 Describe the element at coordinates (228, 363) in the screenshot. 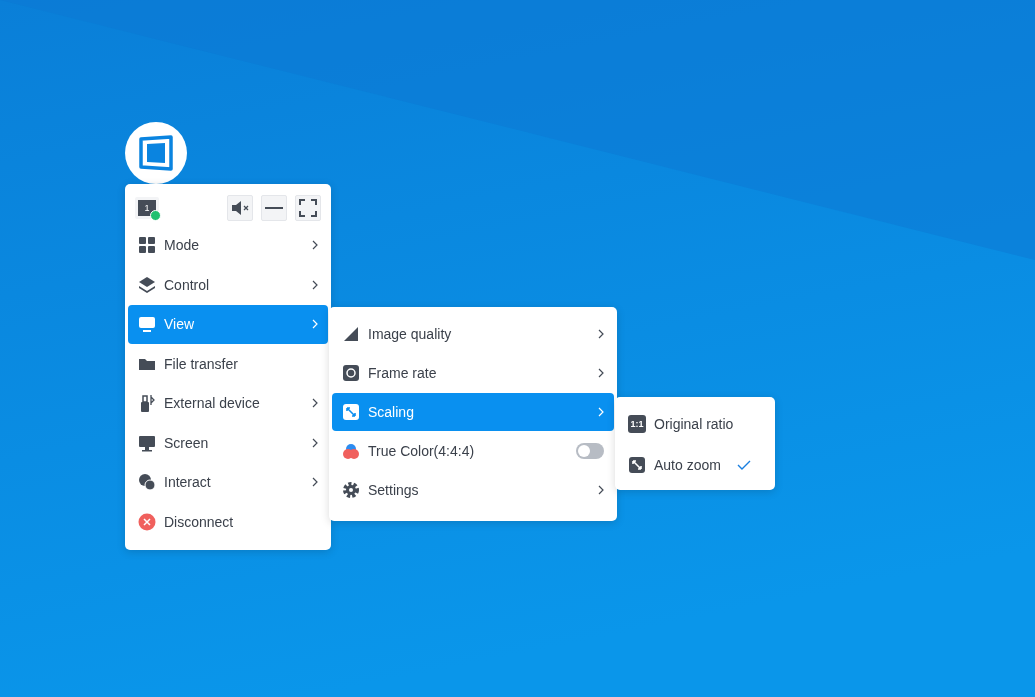

I see `menu-item: File transfer` at that location.